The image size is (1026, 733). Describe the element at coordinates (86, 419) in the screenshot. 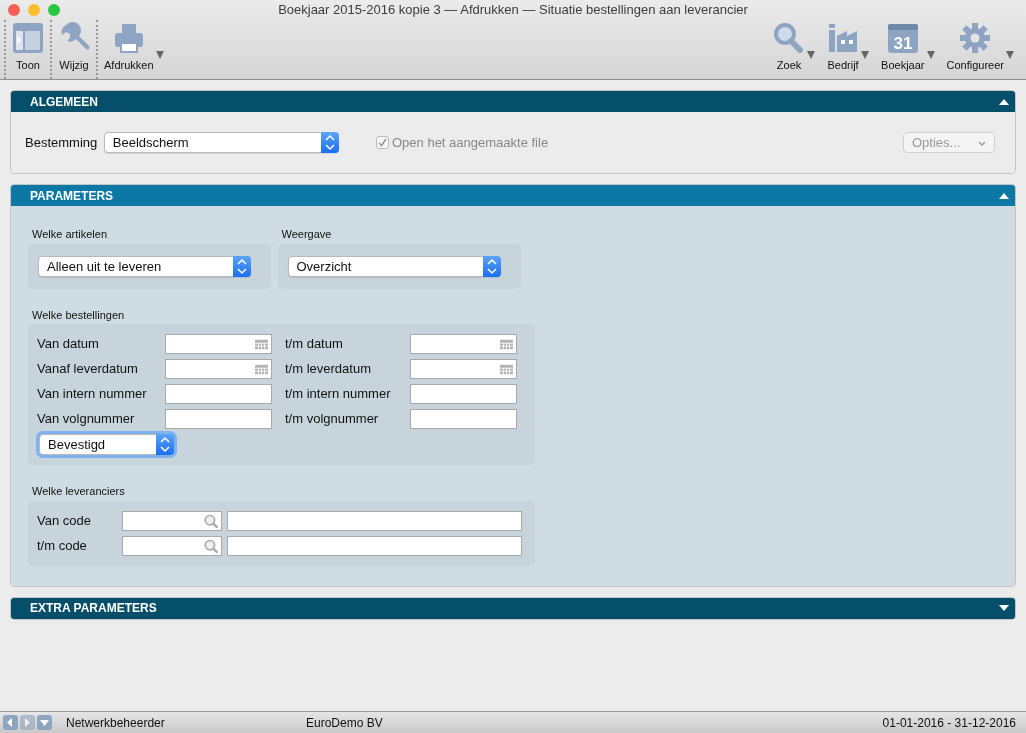

I see `field-label: Van volgnummer` at that location.